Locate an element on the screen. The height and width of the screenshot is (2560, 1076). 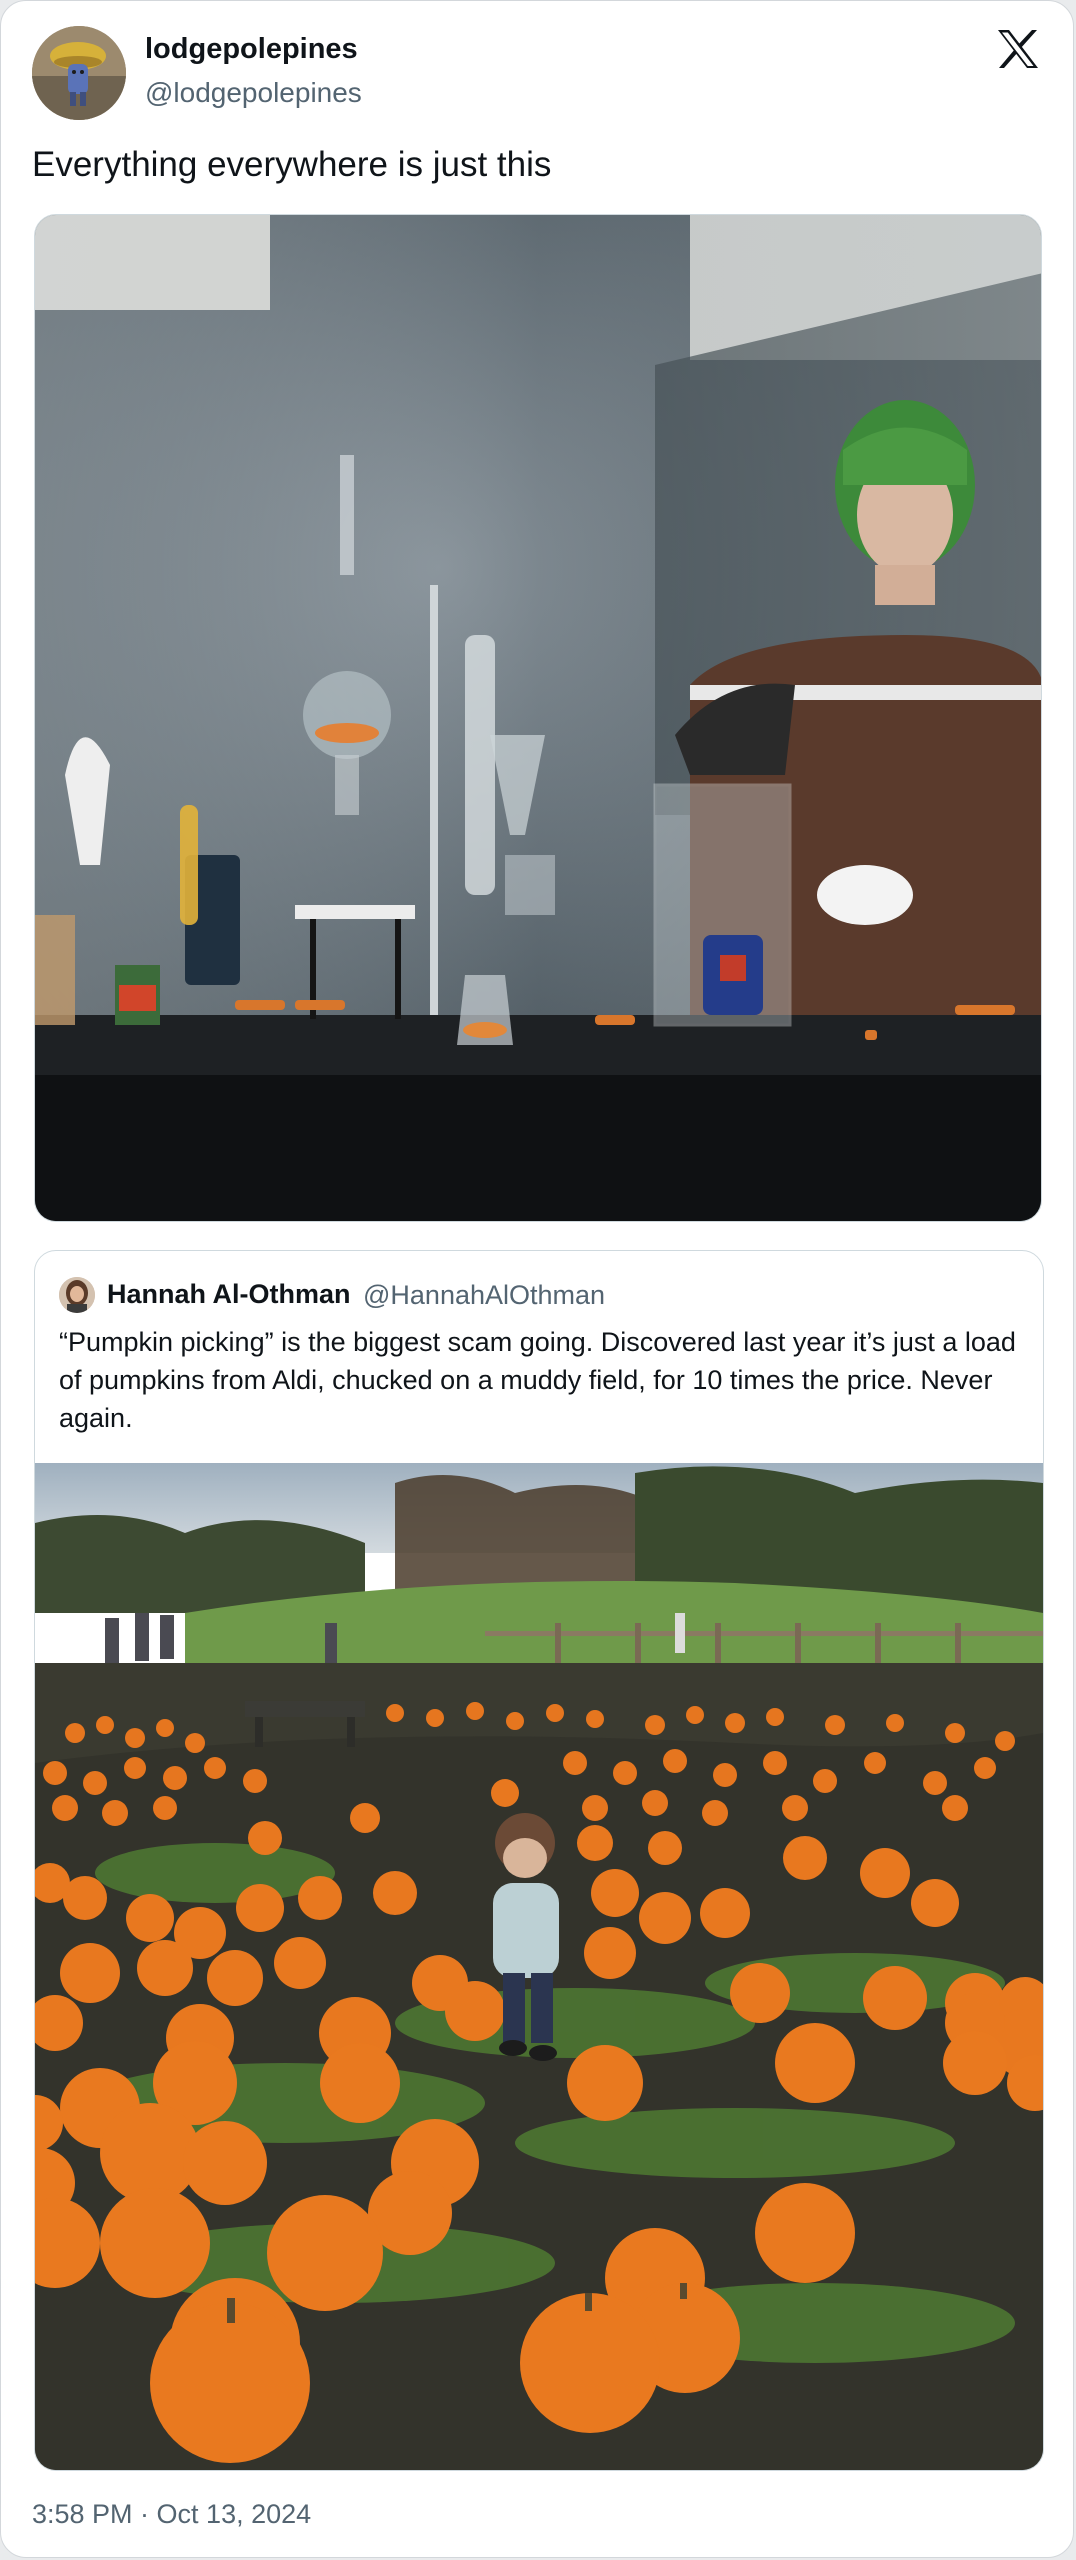
author-handle: @lodgepolepines is located at coordinates (253, 93).